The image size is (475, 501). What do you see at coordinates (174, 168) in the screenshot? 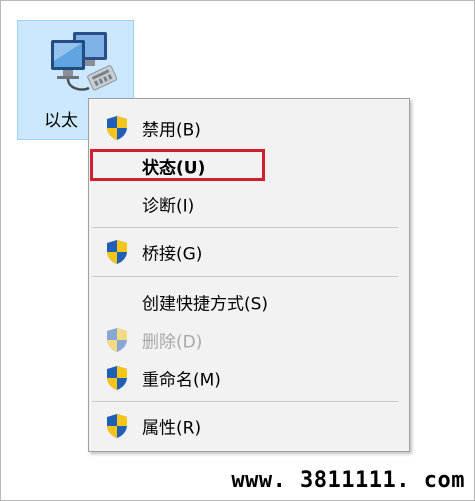
I see `menu-item-label: 状态(U)` at bounding box center [174, 168].